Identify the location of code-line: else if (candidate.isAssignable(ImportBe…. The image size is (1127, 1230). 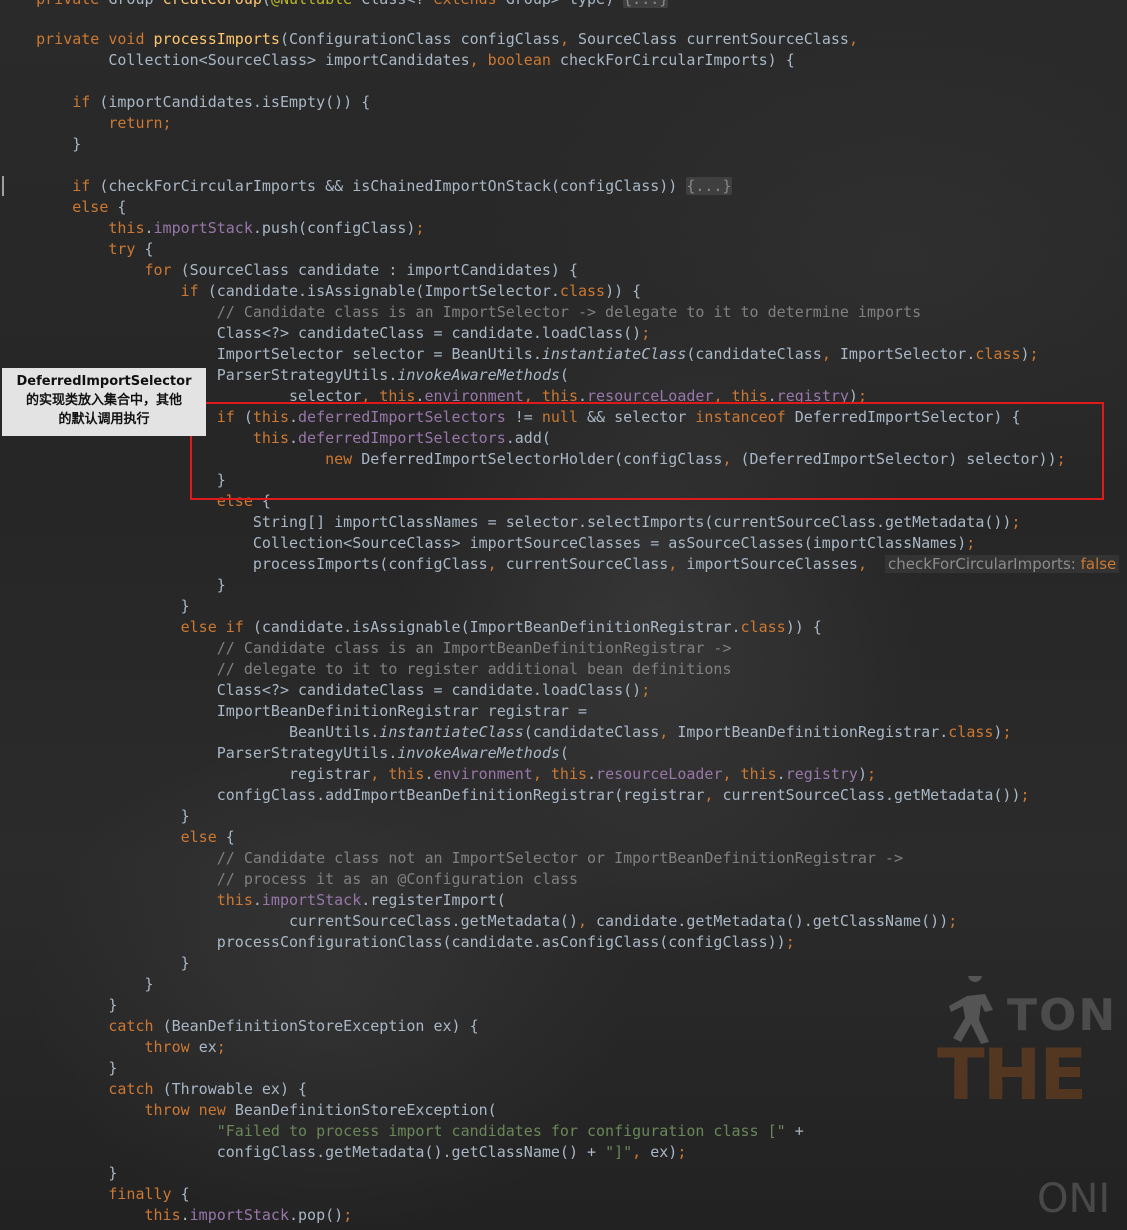
(411, 627).